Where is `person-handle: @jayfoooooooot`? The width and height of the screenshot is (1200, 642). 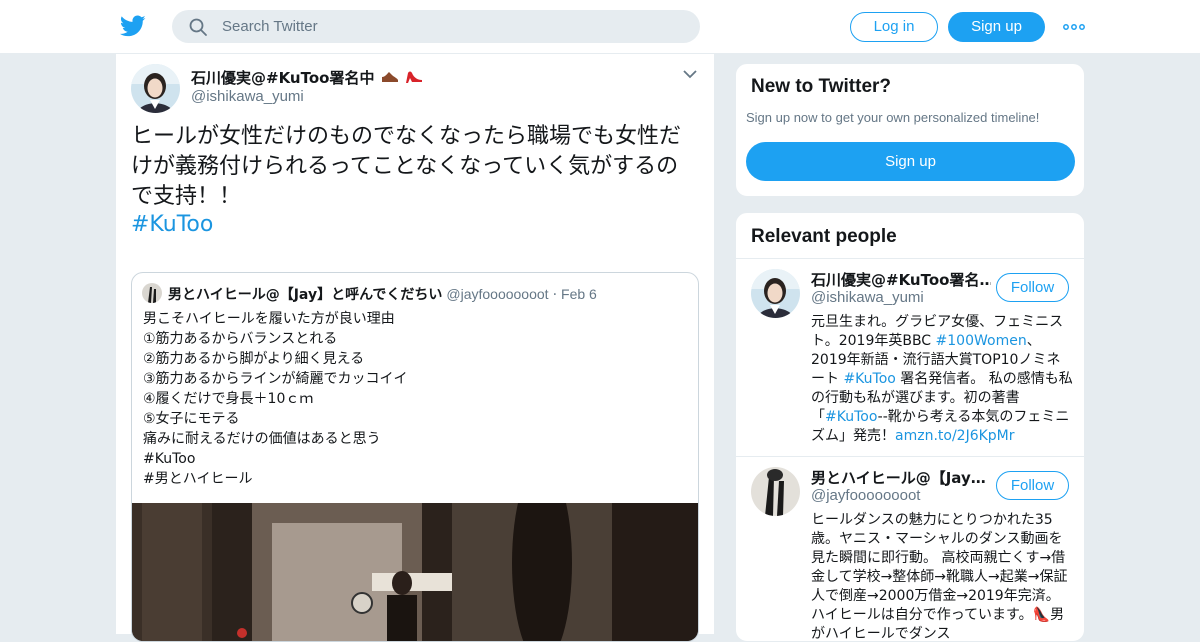
person-handle: @jayfoooooooot is located at coordinates (865, 495).